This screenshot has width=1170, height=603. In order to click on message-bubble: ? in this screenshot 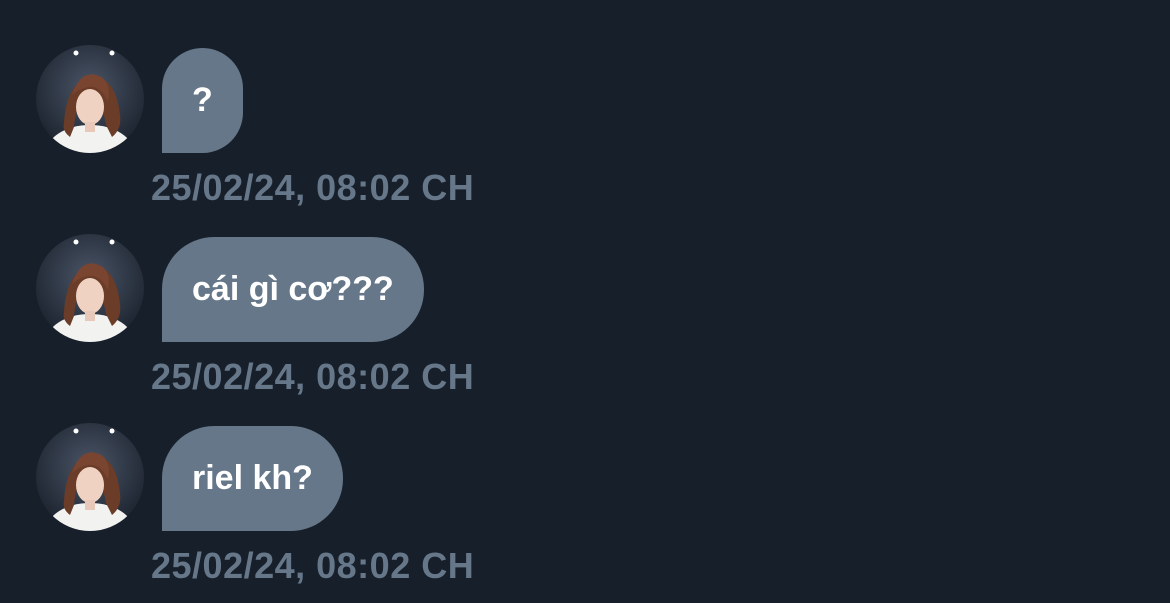, I will do `click(202, 100)`.